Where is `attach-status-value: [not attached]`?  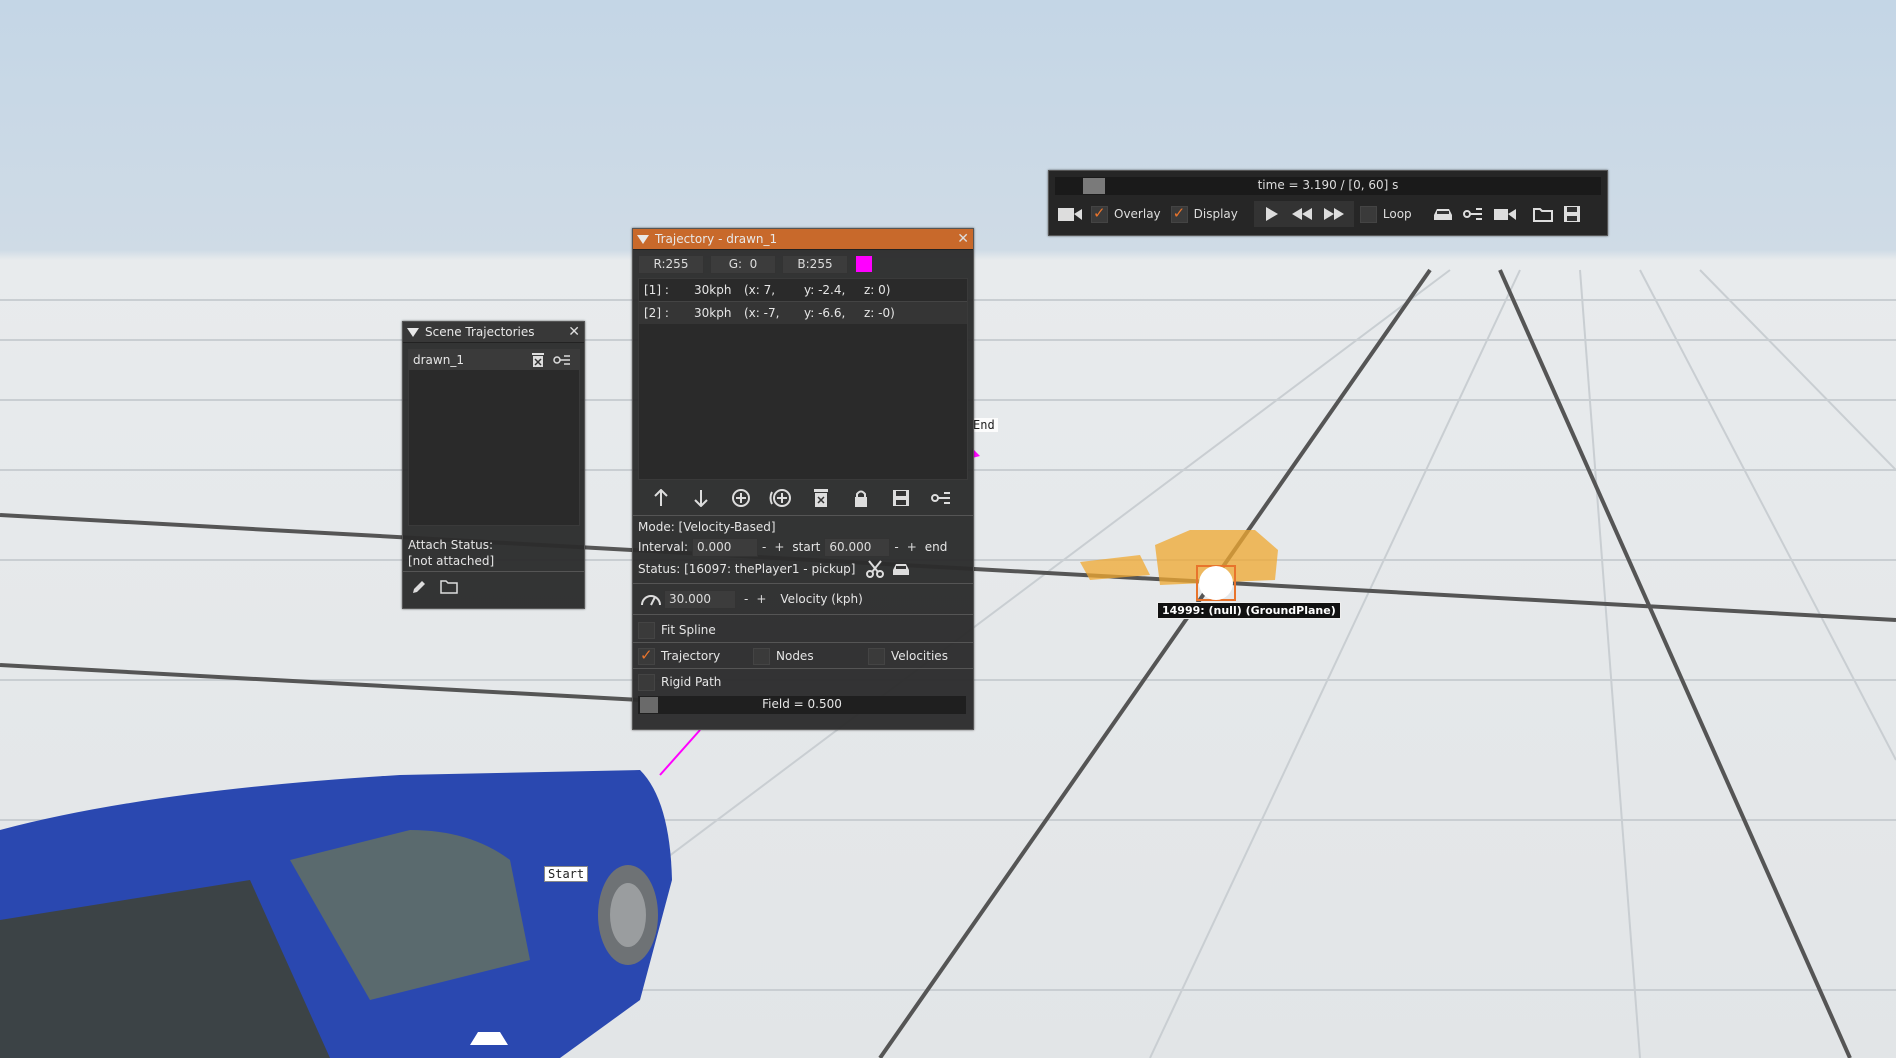 attach-status-value: [not attached] is located at coordinates (451, 561).